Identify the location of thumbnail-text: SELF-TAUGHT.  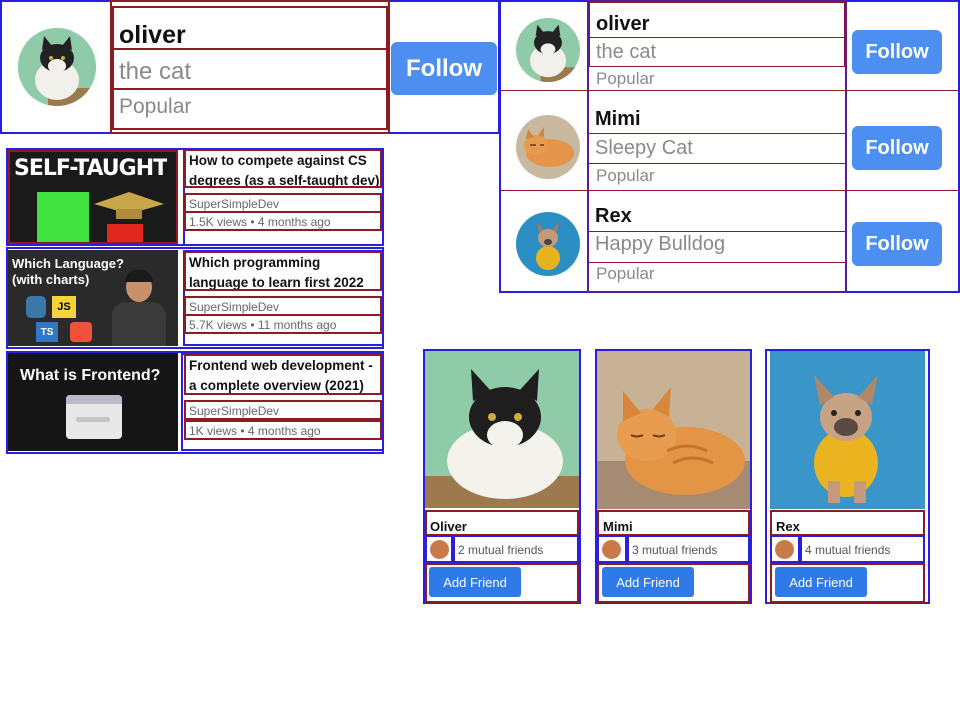
(91, 168).